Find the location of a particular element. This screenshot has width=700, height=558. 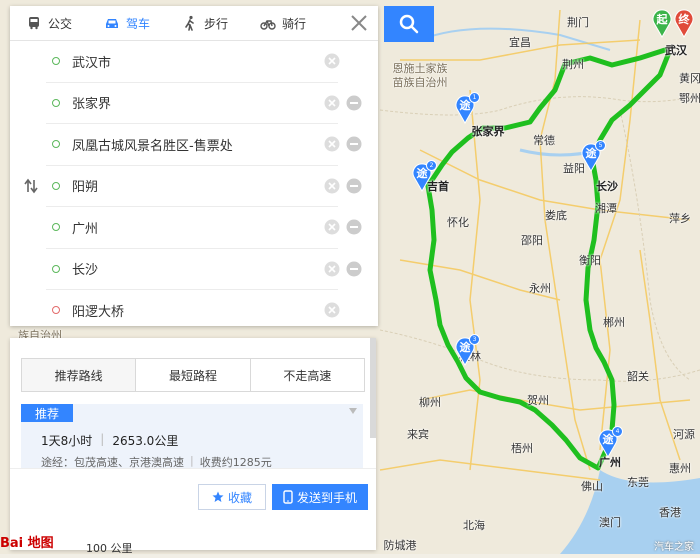

tab-car: 驾车 is located at coordinates (127, 23).